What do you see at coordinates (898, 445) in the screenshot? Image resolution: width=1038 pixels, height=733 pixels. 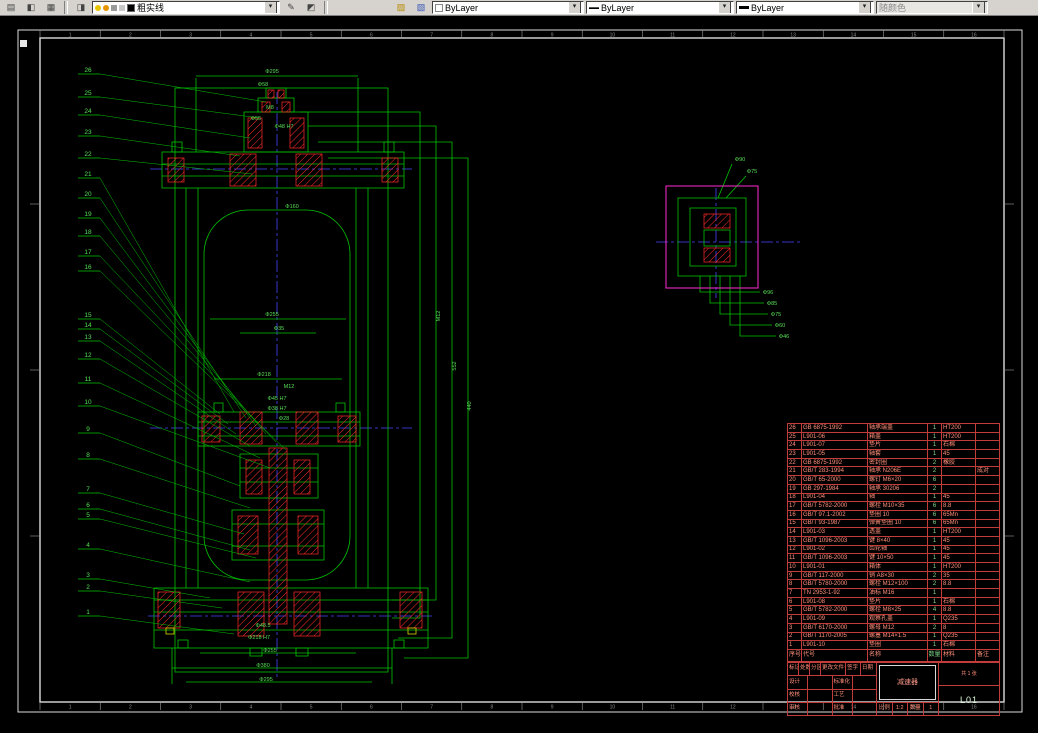 I see `bom-cell: 垫片` at bounding box center [898, 445].